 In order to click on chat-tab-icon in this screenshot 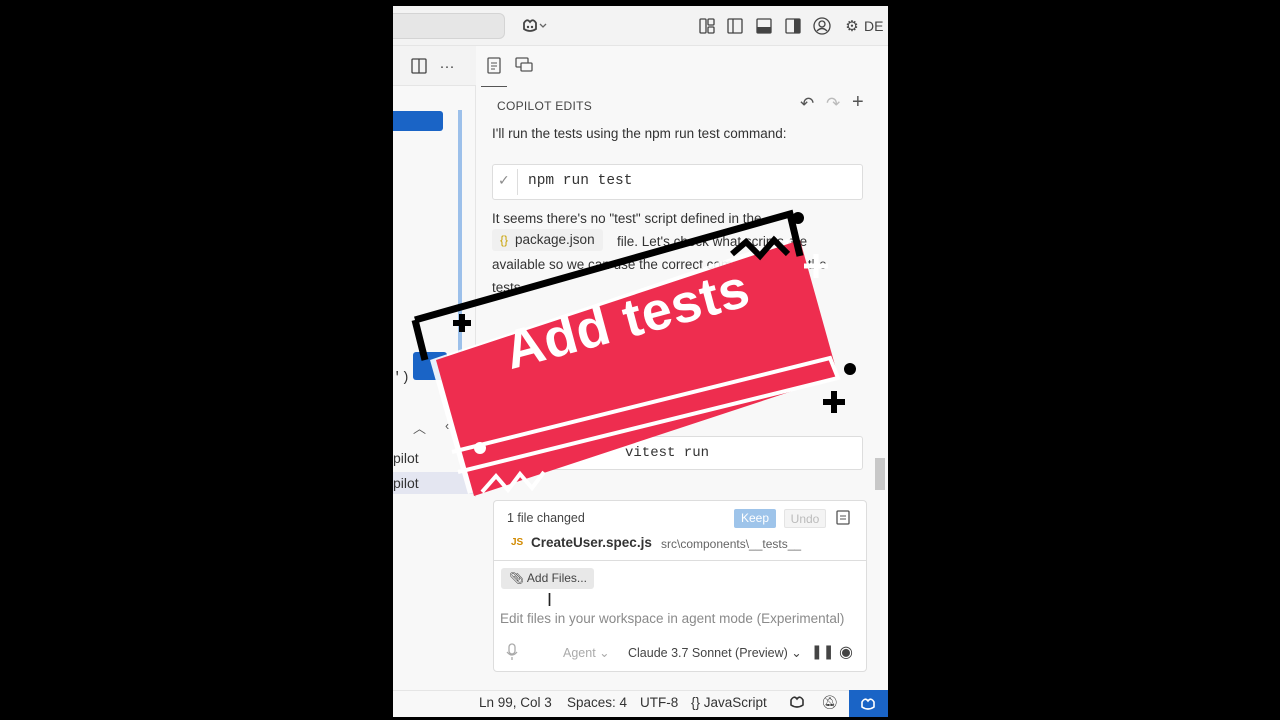, I will do `click(524, 65)`.